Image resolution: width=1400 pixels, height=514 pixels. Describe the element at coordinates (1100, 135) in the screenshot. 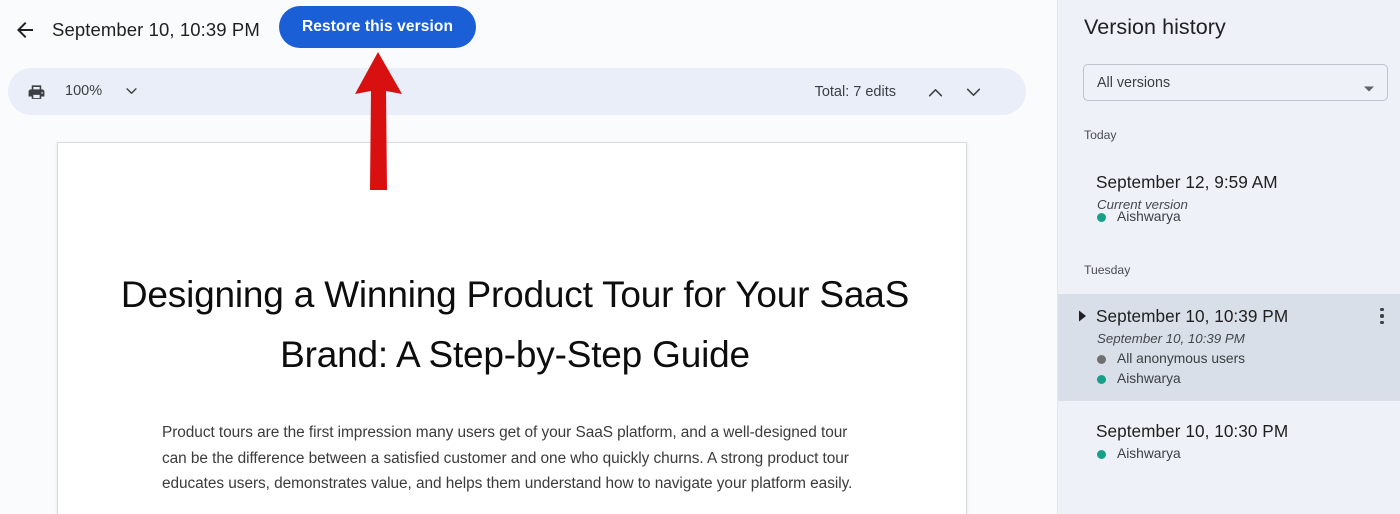

I see `group-label-today: Today` at that location.